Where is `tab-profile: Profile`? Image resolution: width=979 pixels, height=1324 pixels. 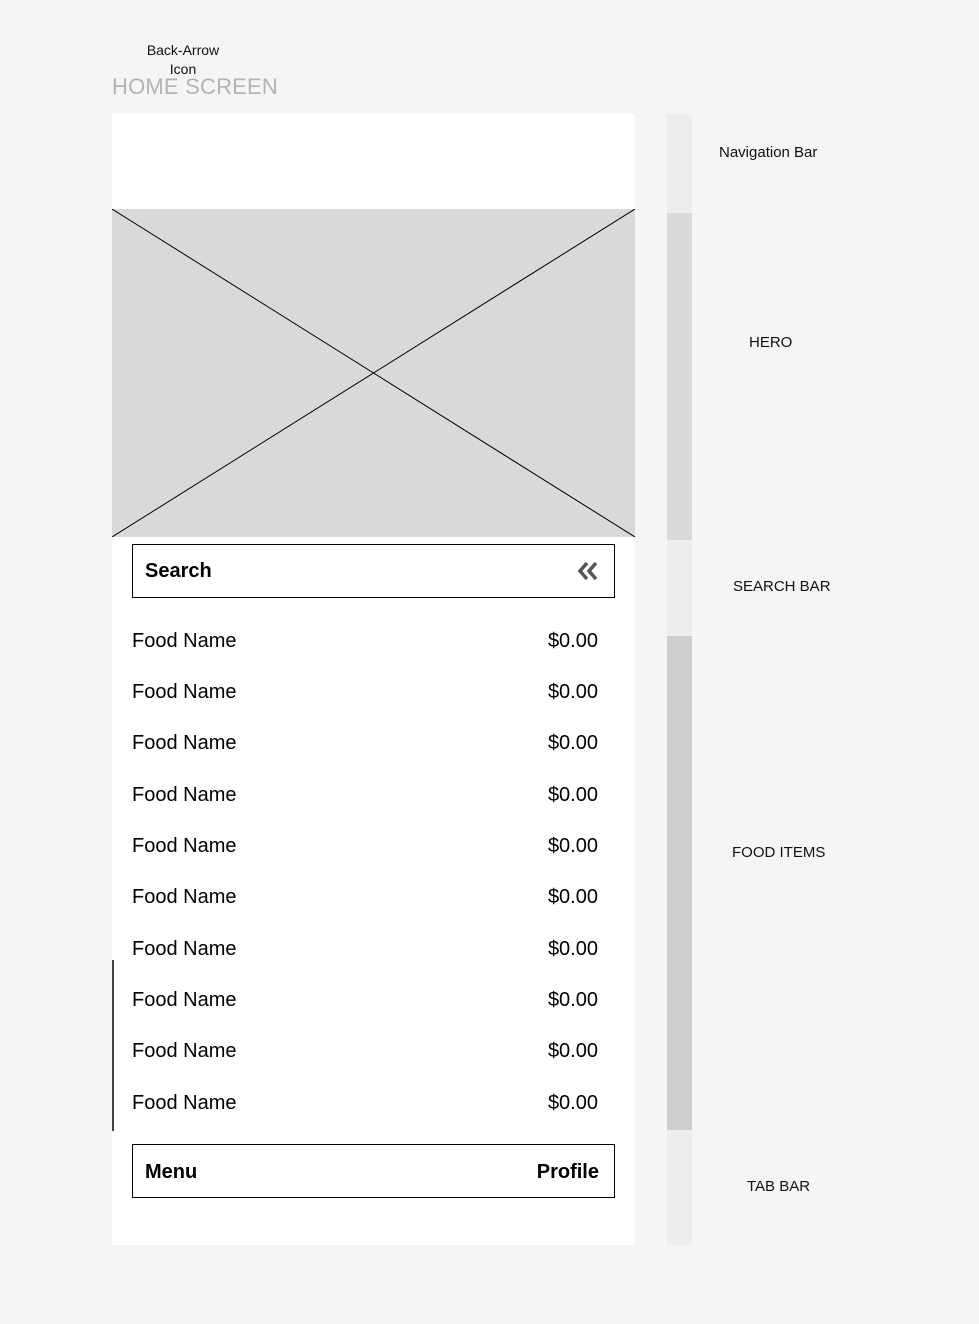
tab-profile: Profile is located at coordinates (568, 1172).